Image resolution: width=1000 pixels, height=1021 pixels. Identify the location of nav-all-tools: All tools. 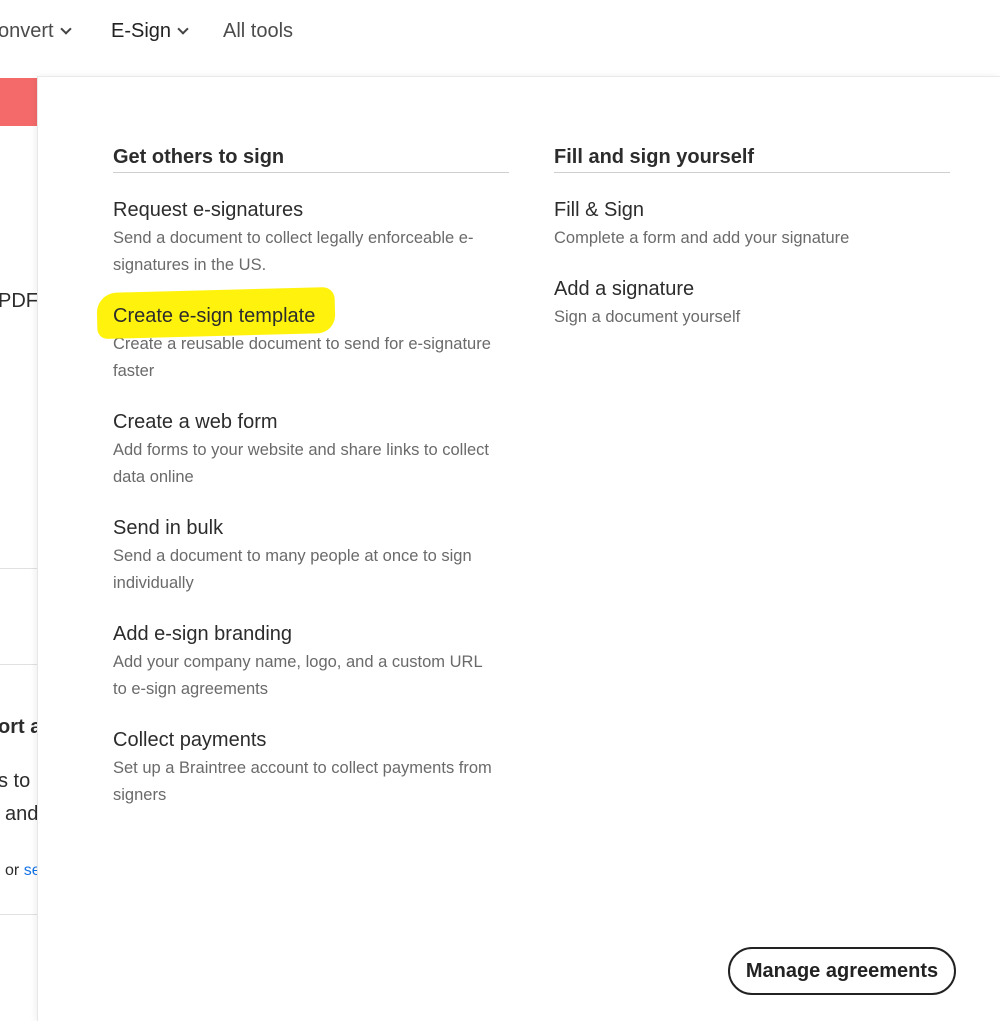
(258, 31).